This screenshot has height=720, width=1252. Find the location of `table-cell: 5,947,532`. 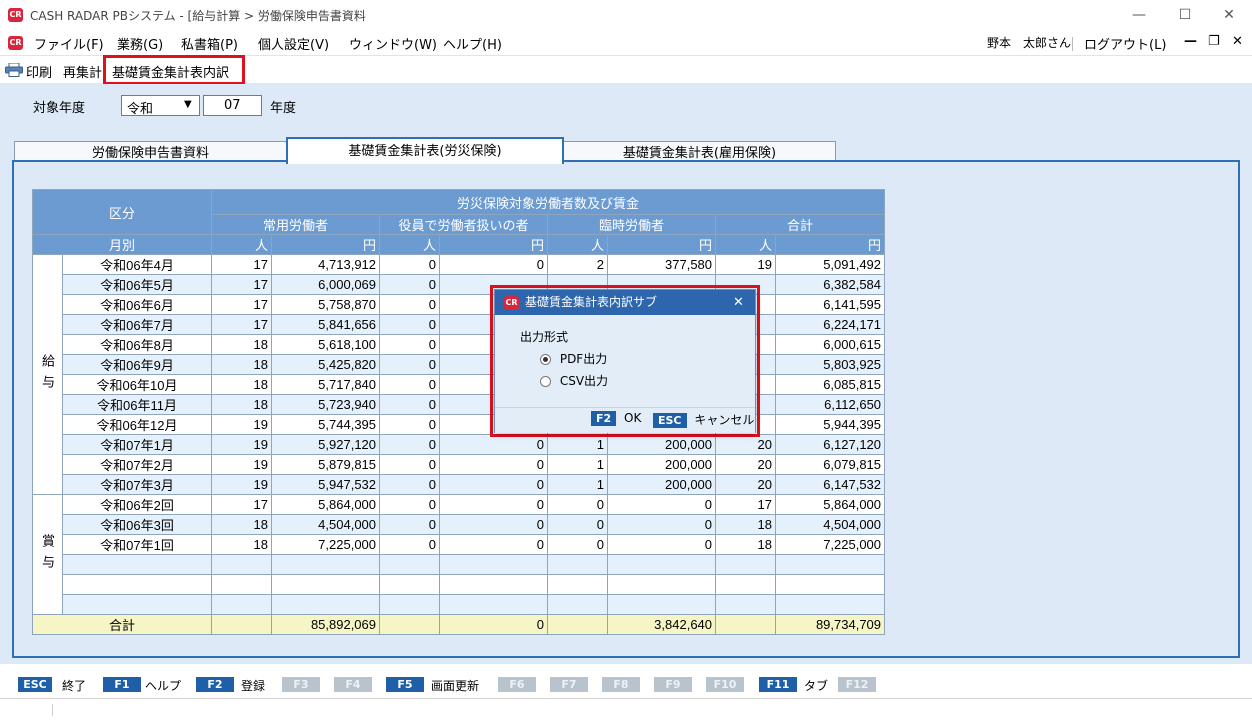

table-cell: 5,947,532 is located at coordinates (326, 484).